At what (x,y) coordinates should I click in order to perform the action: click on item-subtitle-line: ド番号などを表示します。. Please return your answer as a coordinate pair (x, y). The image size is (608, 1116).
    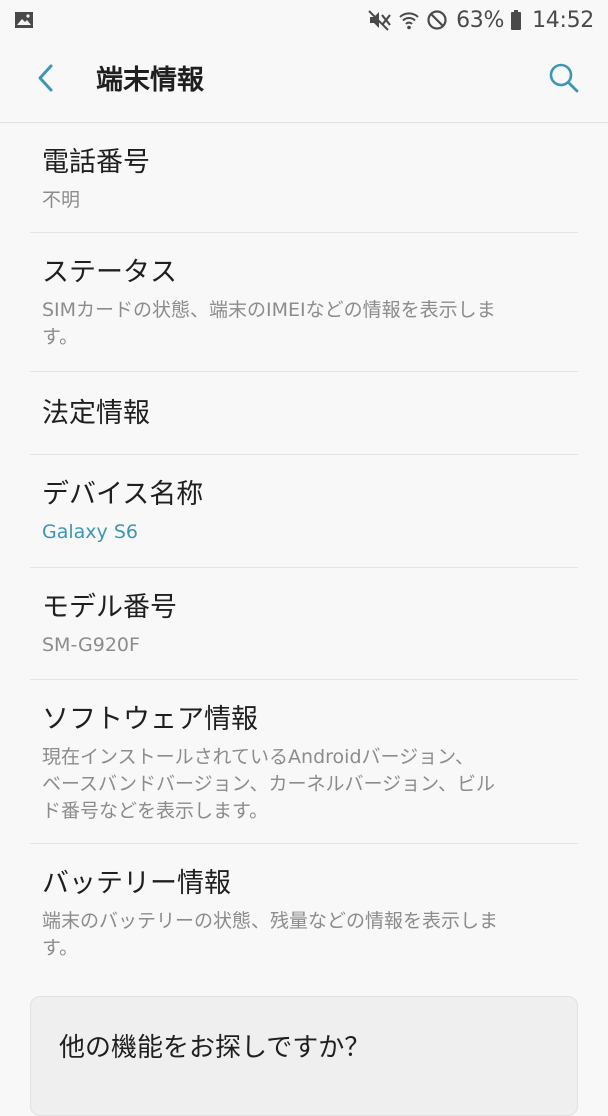
    Looking at the image, I should click on (155, 811).